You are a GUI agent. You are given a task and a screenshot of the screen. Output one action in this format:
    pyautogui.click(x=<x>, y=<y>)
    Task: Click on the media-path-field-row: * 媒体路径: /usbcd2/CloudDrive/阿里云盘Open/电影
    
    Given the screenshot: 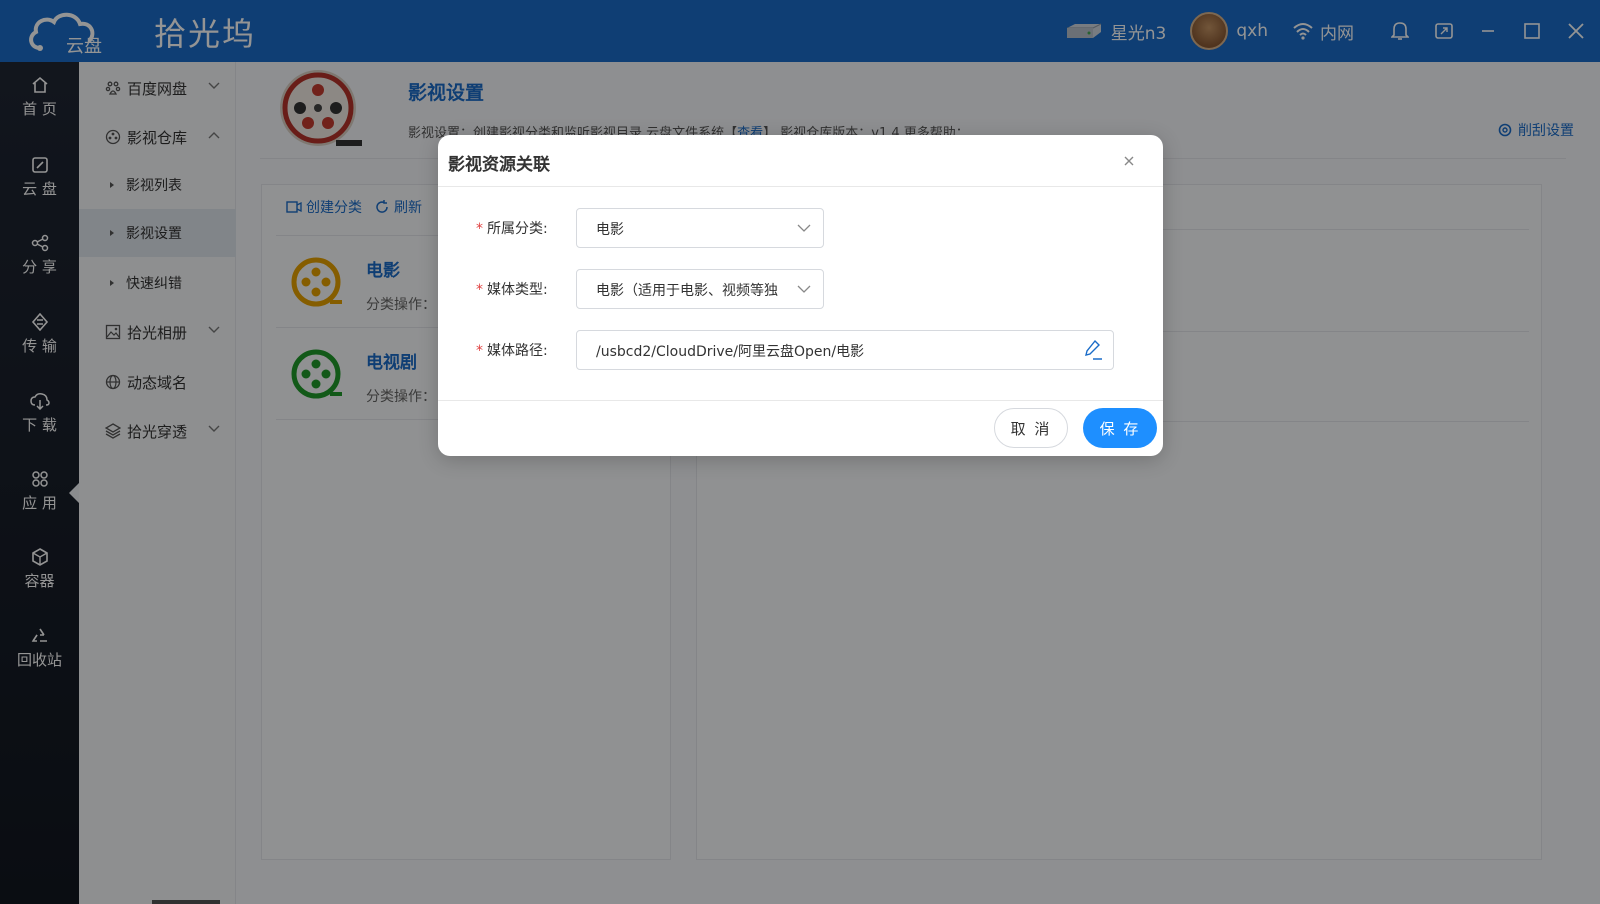 What is the action you would take?
    pyautogui.click(x=800, y=350)
    